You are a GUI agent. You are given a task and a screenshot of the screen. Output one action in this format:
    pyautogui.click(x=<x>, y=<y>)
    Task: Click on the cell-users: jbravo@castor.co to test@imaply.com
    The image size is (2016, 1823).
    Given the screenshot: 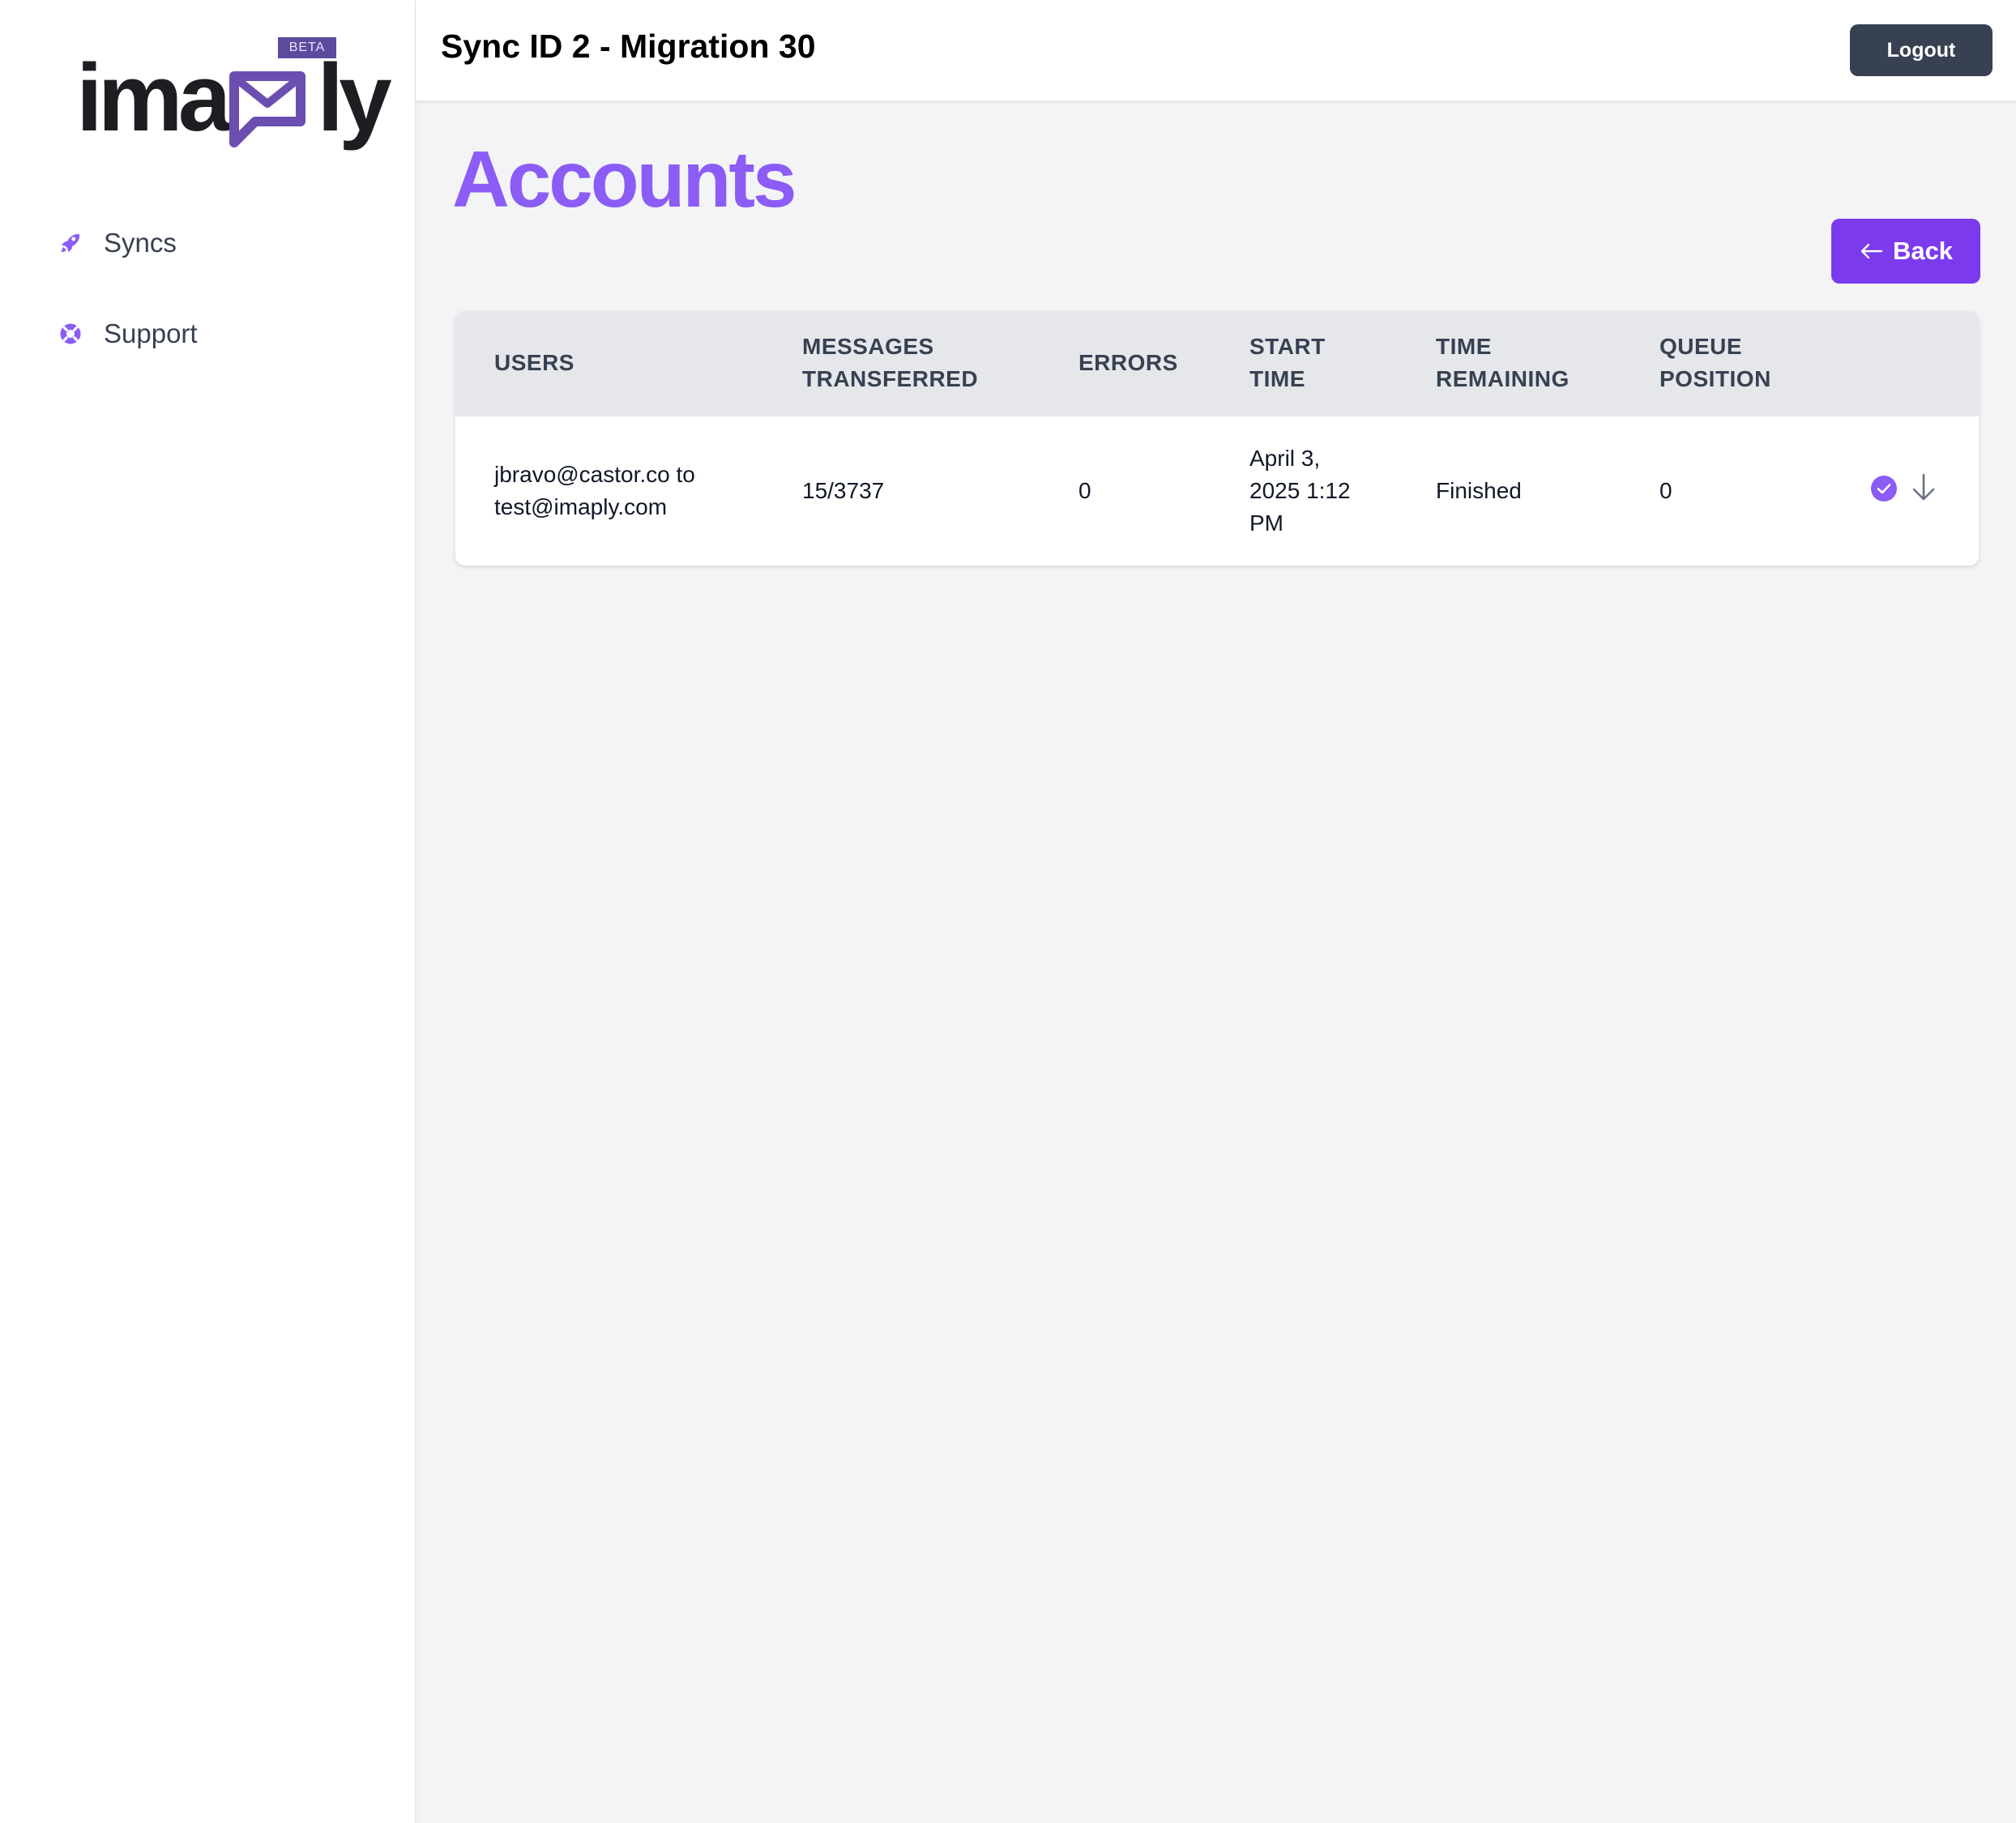 What is the action you would take?
    pyautogui.click(x=594, y=490)
    